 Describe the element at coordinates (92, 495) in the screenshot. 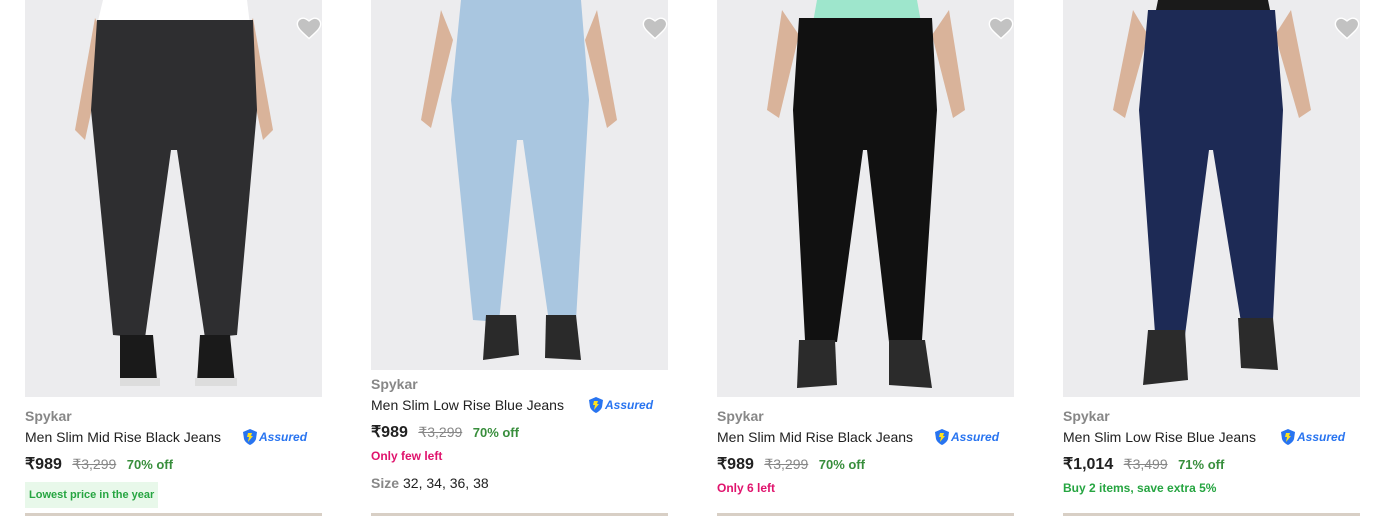

I see `lowest-price-badge: Lowest price in the year` at that location.